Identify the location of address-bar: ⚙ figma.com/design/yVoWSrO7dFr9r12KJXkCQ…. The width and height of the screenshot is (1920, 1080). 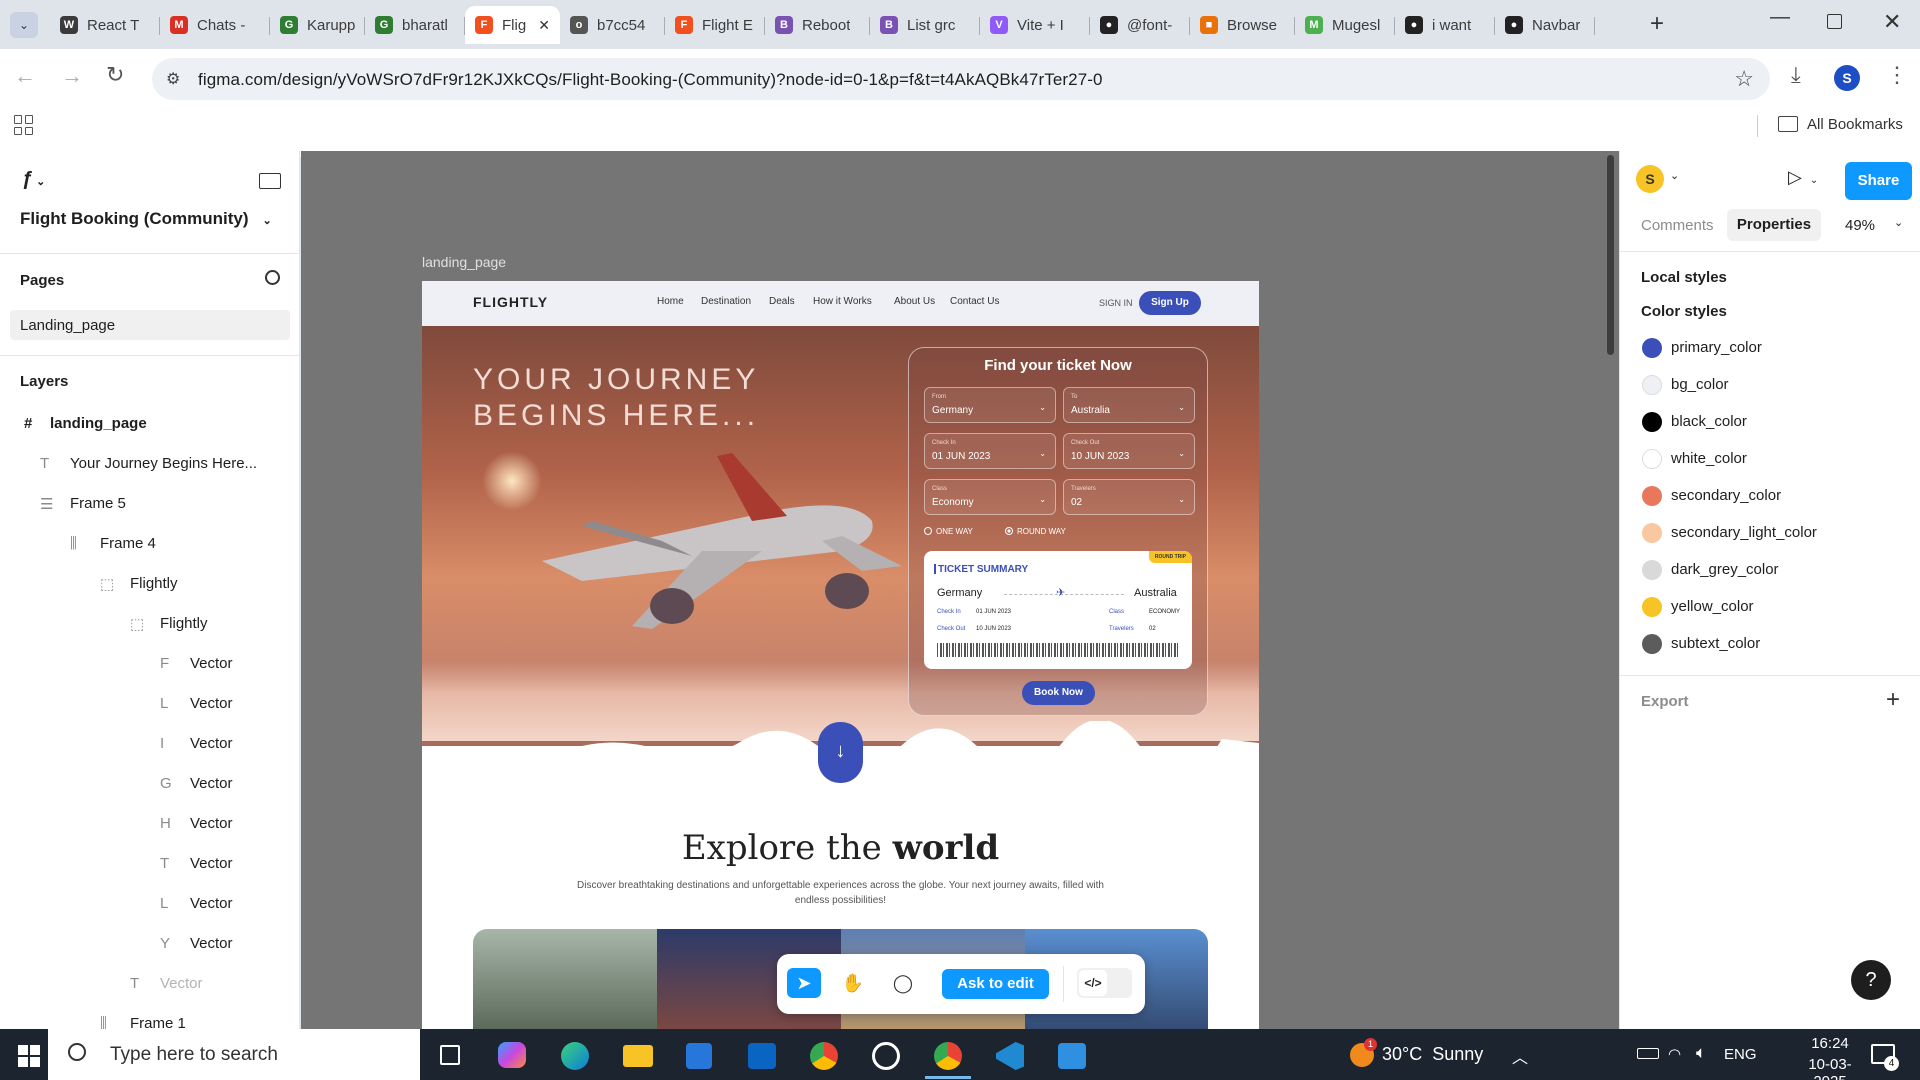
(961, 79).